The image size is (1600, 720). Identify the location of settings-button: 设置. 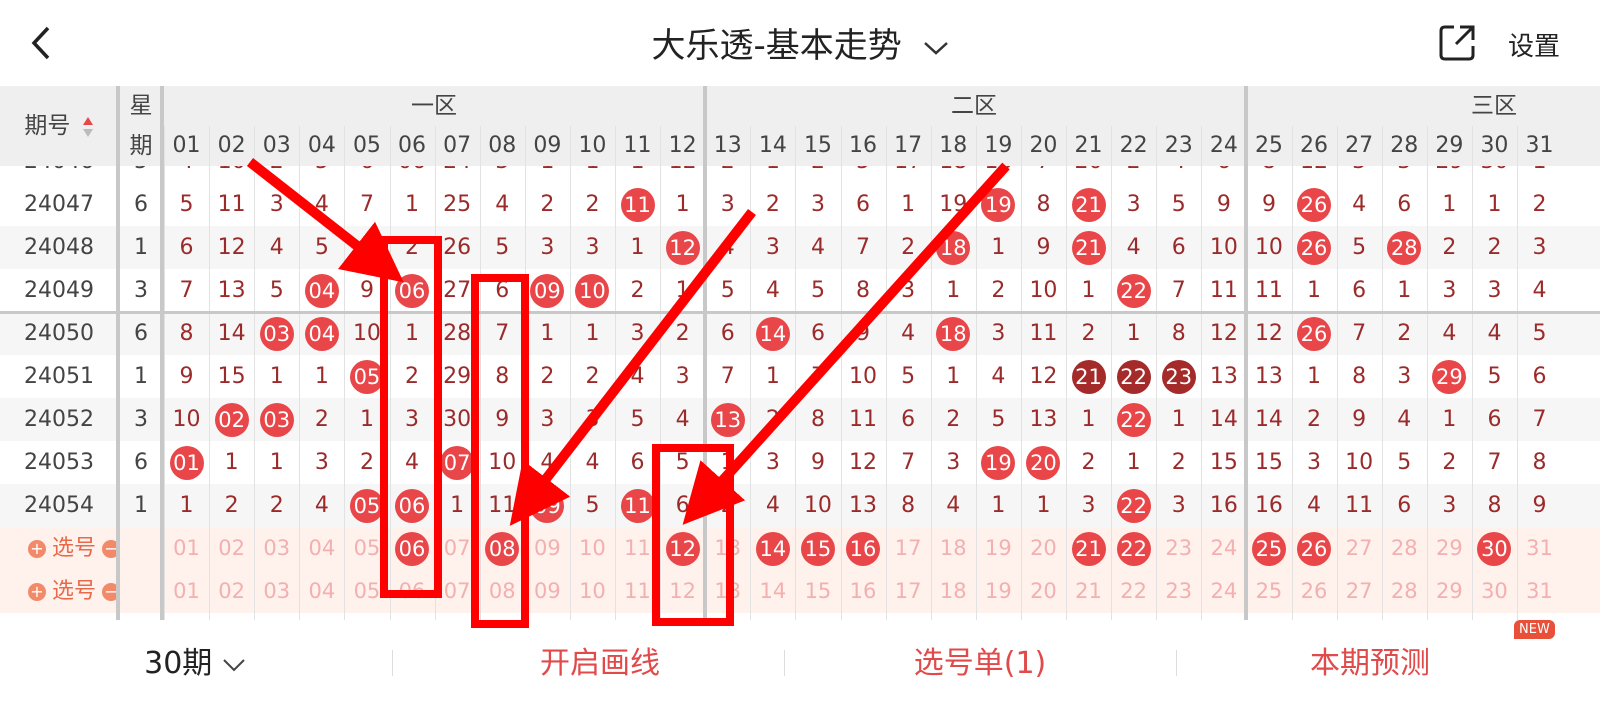
(1534, 44).